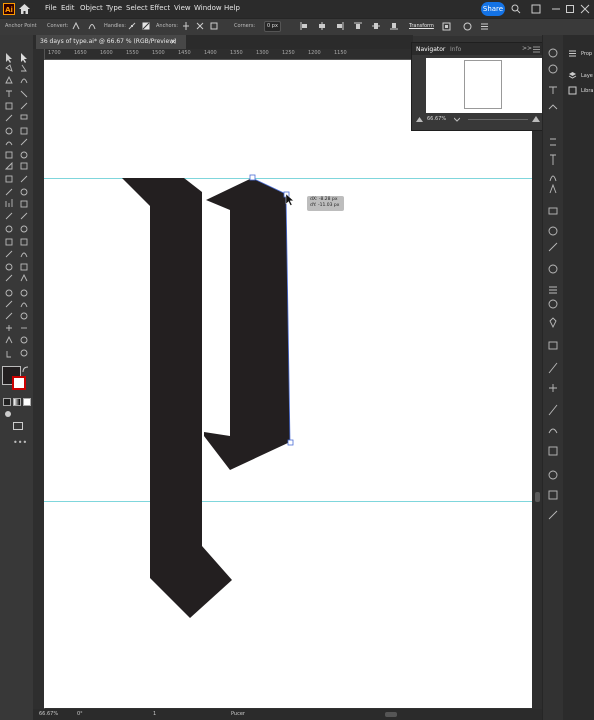 Image resolution: width=594 pixels, height=720 pixels. What do you see at coordinates (587, 76) in the screenshot?
I see `layers-panel-label: Laye` at bounding box center [587, 76].